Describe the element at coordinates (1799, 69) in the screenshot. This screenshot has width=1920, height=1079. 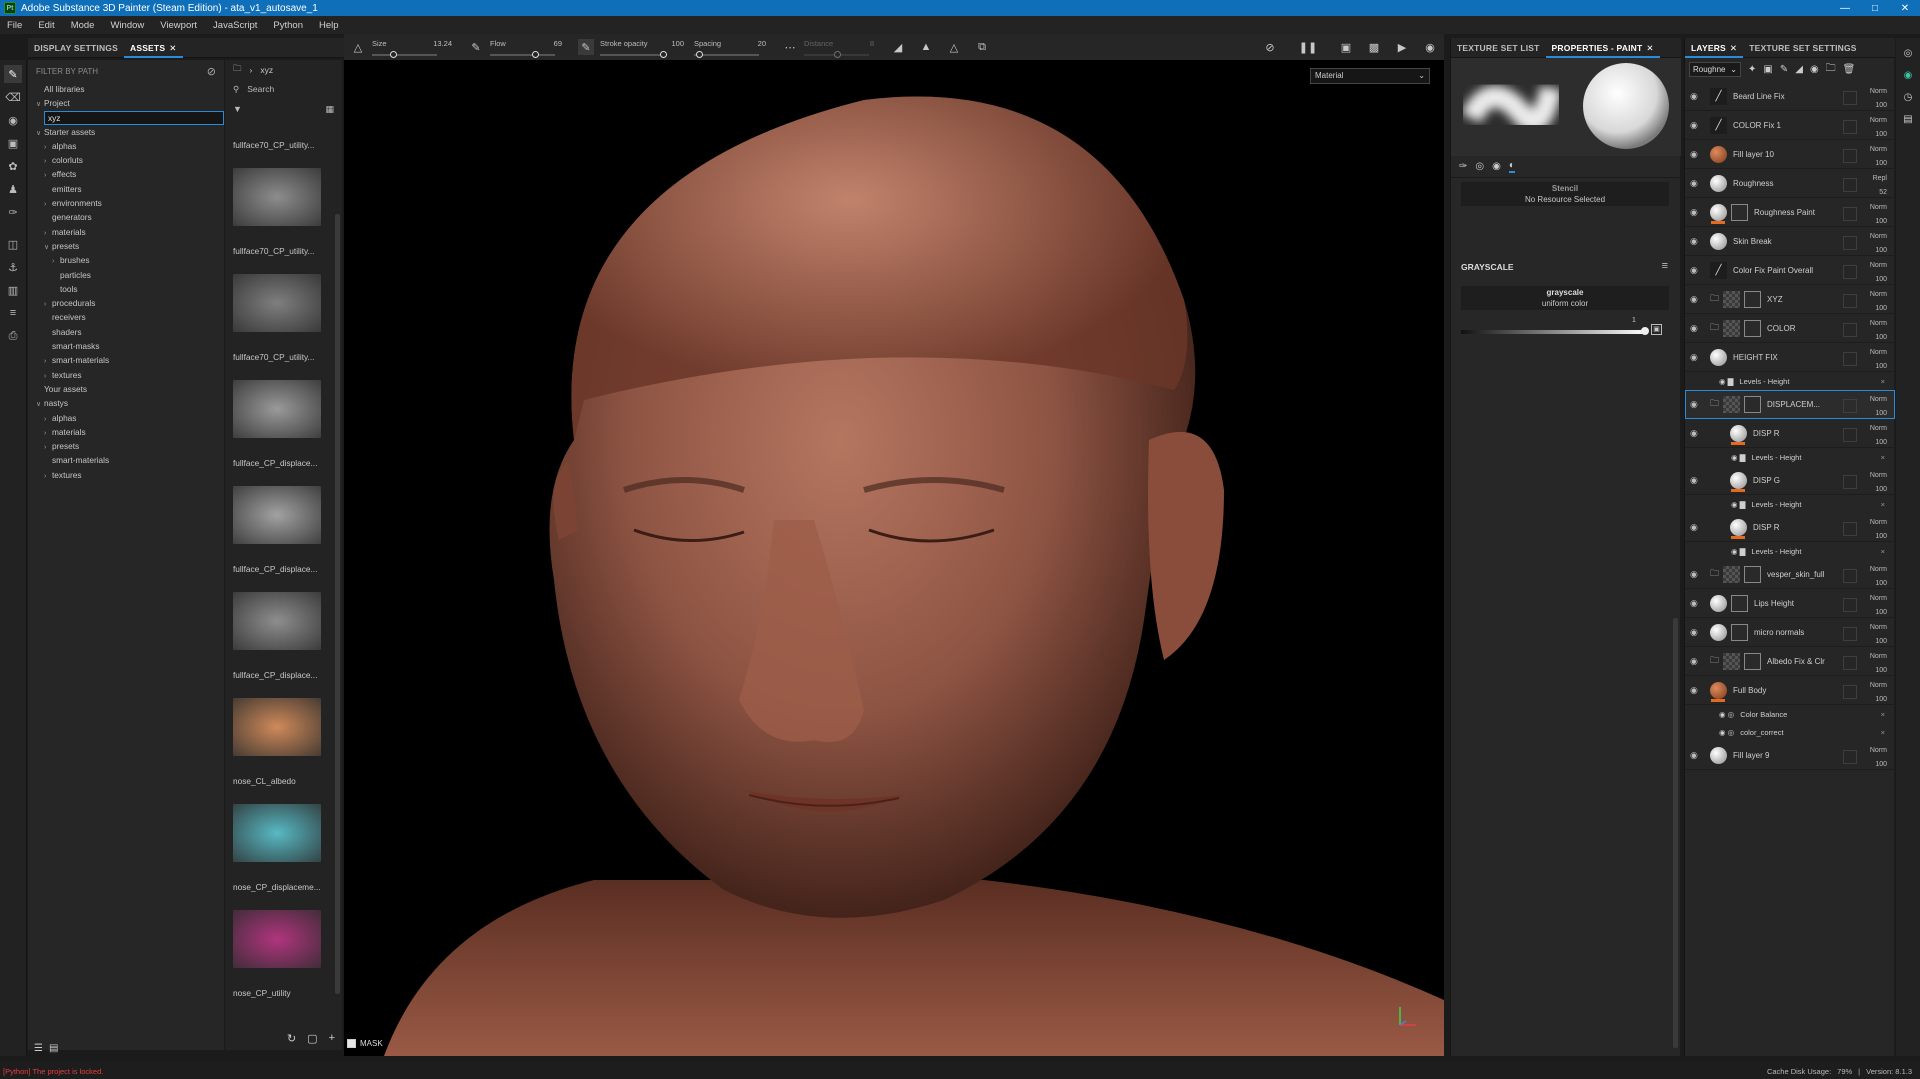
I see `add-fill-layer-icon: ◢` at that location.